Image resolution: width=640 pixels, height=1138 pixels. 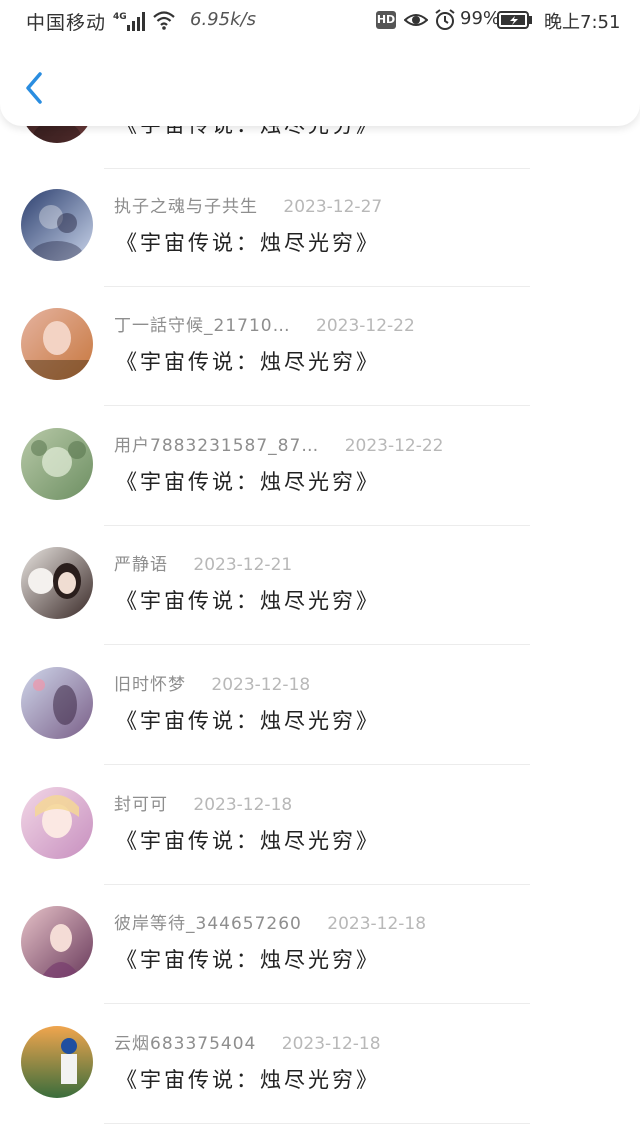 I want to click on list-item: 执子之魂与子共生 2023-12-27 《宇宙传说：烛尽光穷》, so click(x=320, y=249).